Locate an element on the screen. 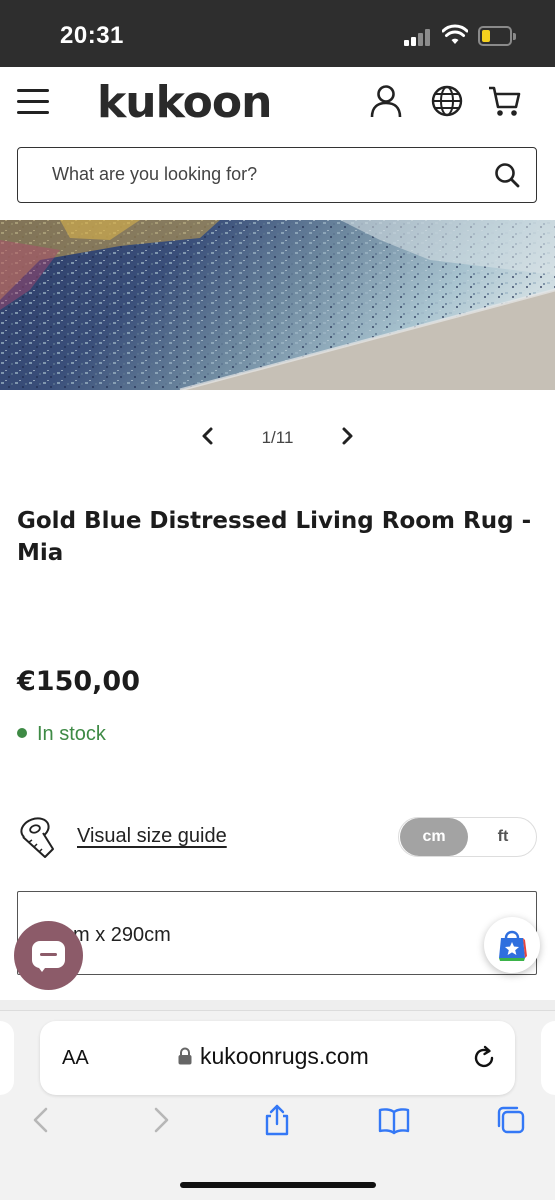  search-input is located at coordinates (262, 174).